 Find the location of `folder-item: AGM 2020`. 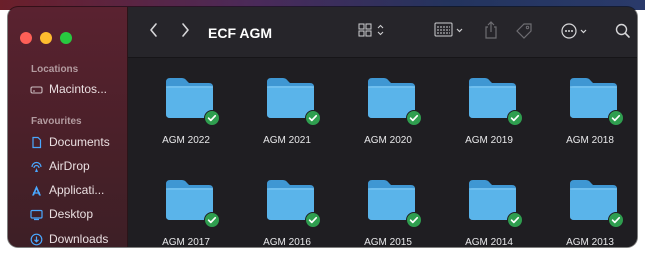

folder-item: AGM 2020 is located at coordinates (388, 113).